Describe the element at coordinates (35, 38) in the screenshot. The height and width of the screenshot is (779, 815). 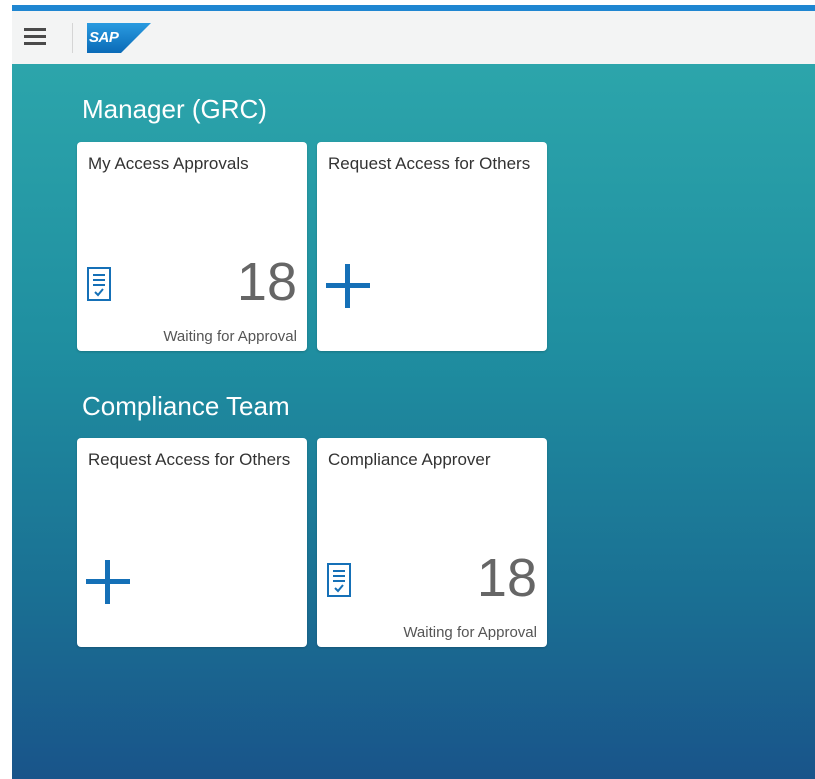
I see `hamburger-menu-button` at that location.